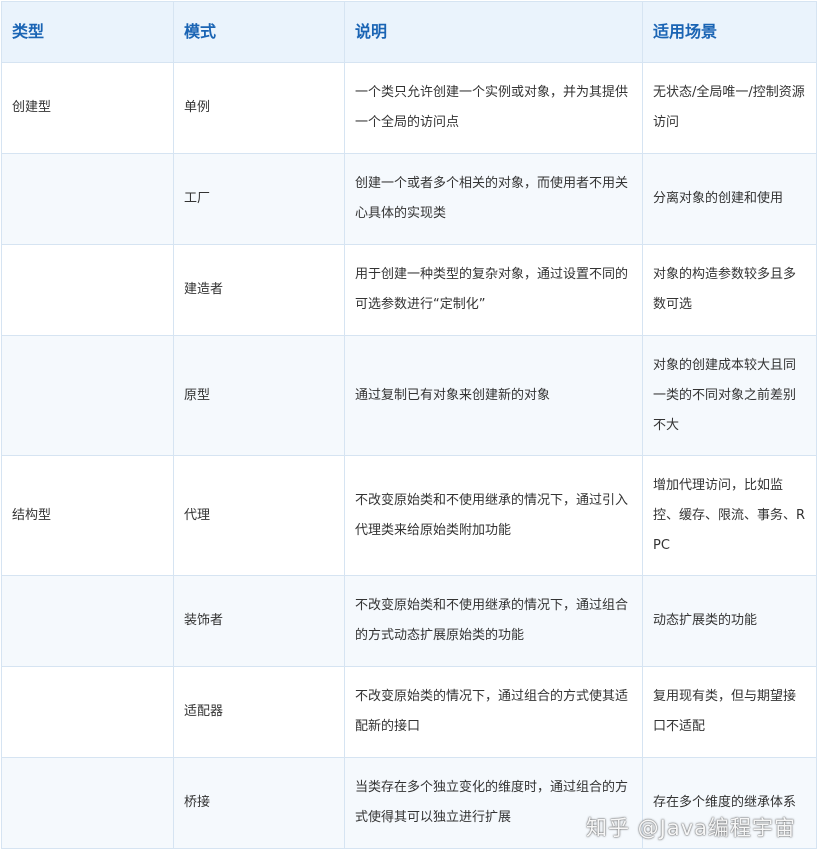 This screenshot has width=818, height=855. Describe the element at coordinates (729, 199) in the screenshot. I see `cell-scenario: 分离对象的创建和使用` at that location.